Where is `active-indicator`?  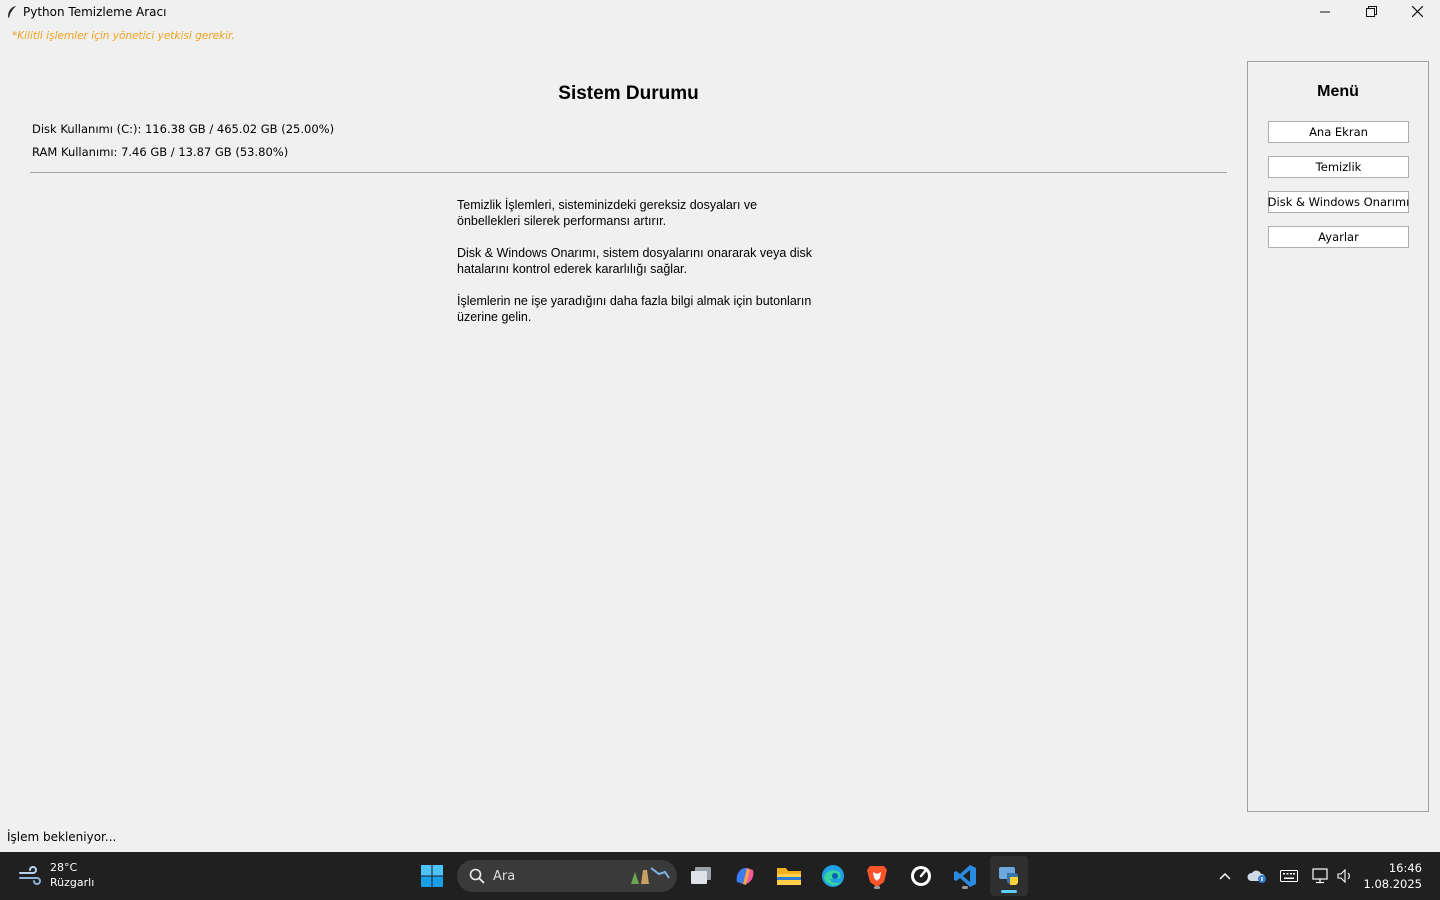 active-indicator is located at coordinates (1009, 891).